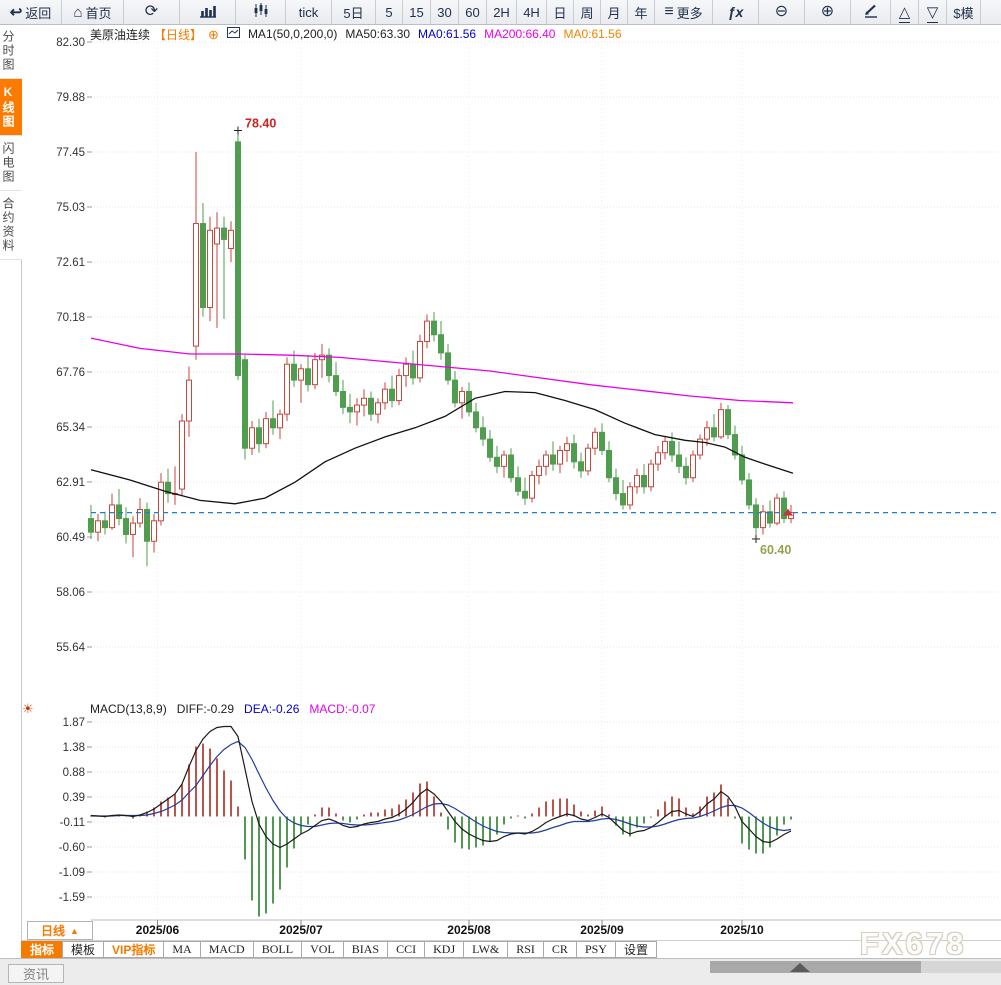 The height and width of the screenshot is (985, 1001). I want to click on sidebar-item-contract-info: 合约资料, so click(11, 225).